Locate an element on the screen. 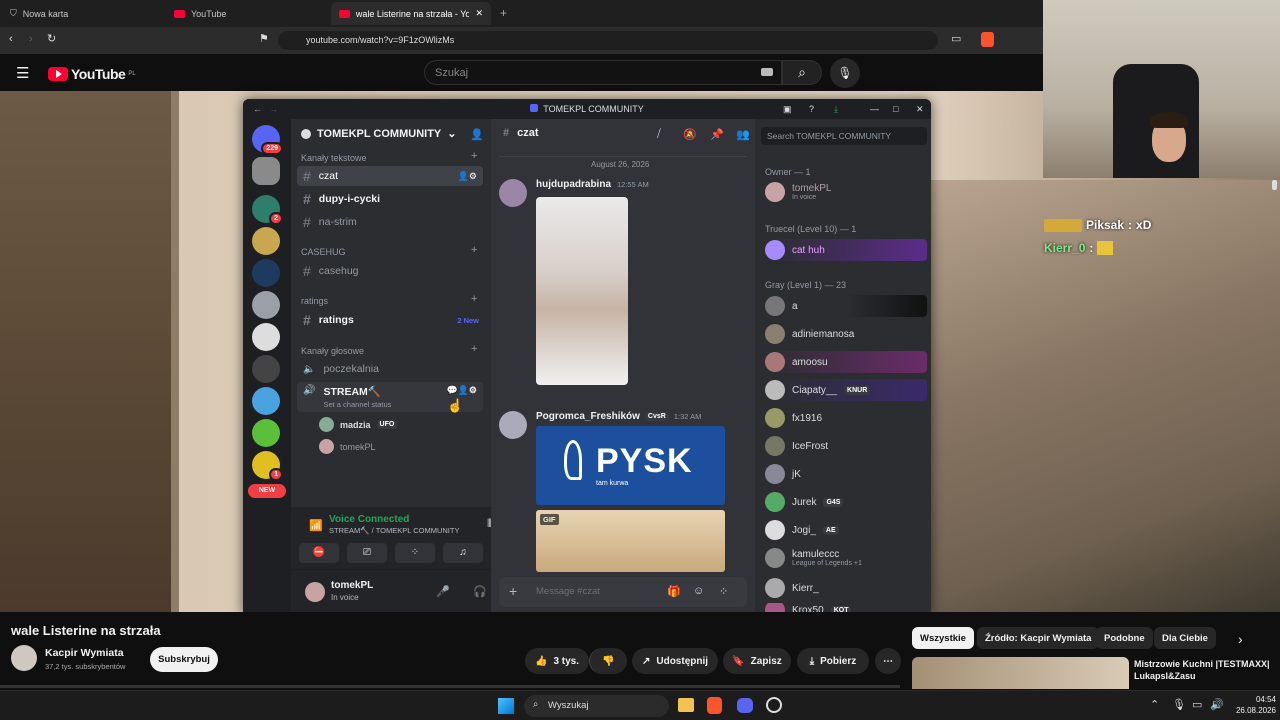  tab-youtube: YouTube is located at coordinates (246, 13).